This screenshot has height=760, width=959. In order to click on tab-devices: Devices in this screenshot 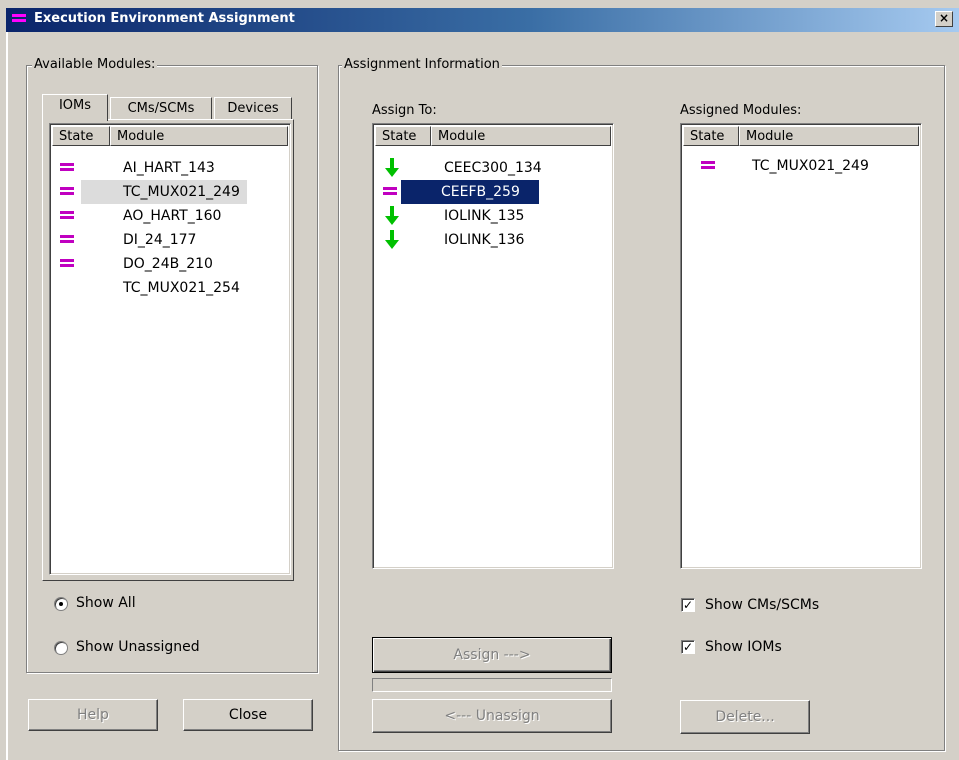, I will do `click(253, 108)`.